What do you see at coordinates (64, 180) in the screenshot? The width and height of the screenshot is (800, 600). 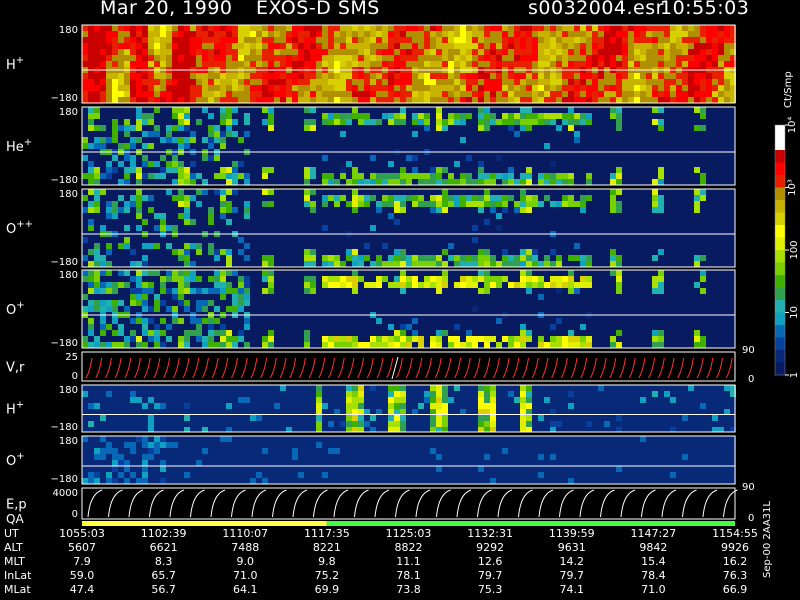 I see `panel-he-plus-bottom-tick: −180` at bounding box center [64, 180].